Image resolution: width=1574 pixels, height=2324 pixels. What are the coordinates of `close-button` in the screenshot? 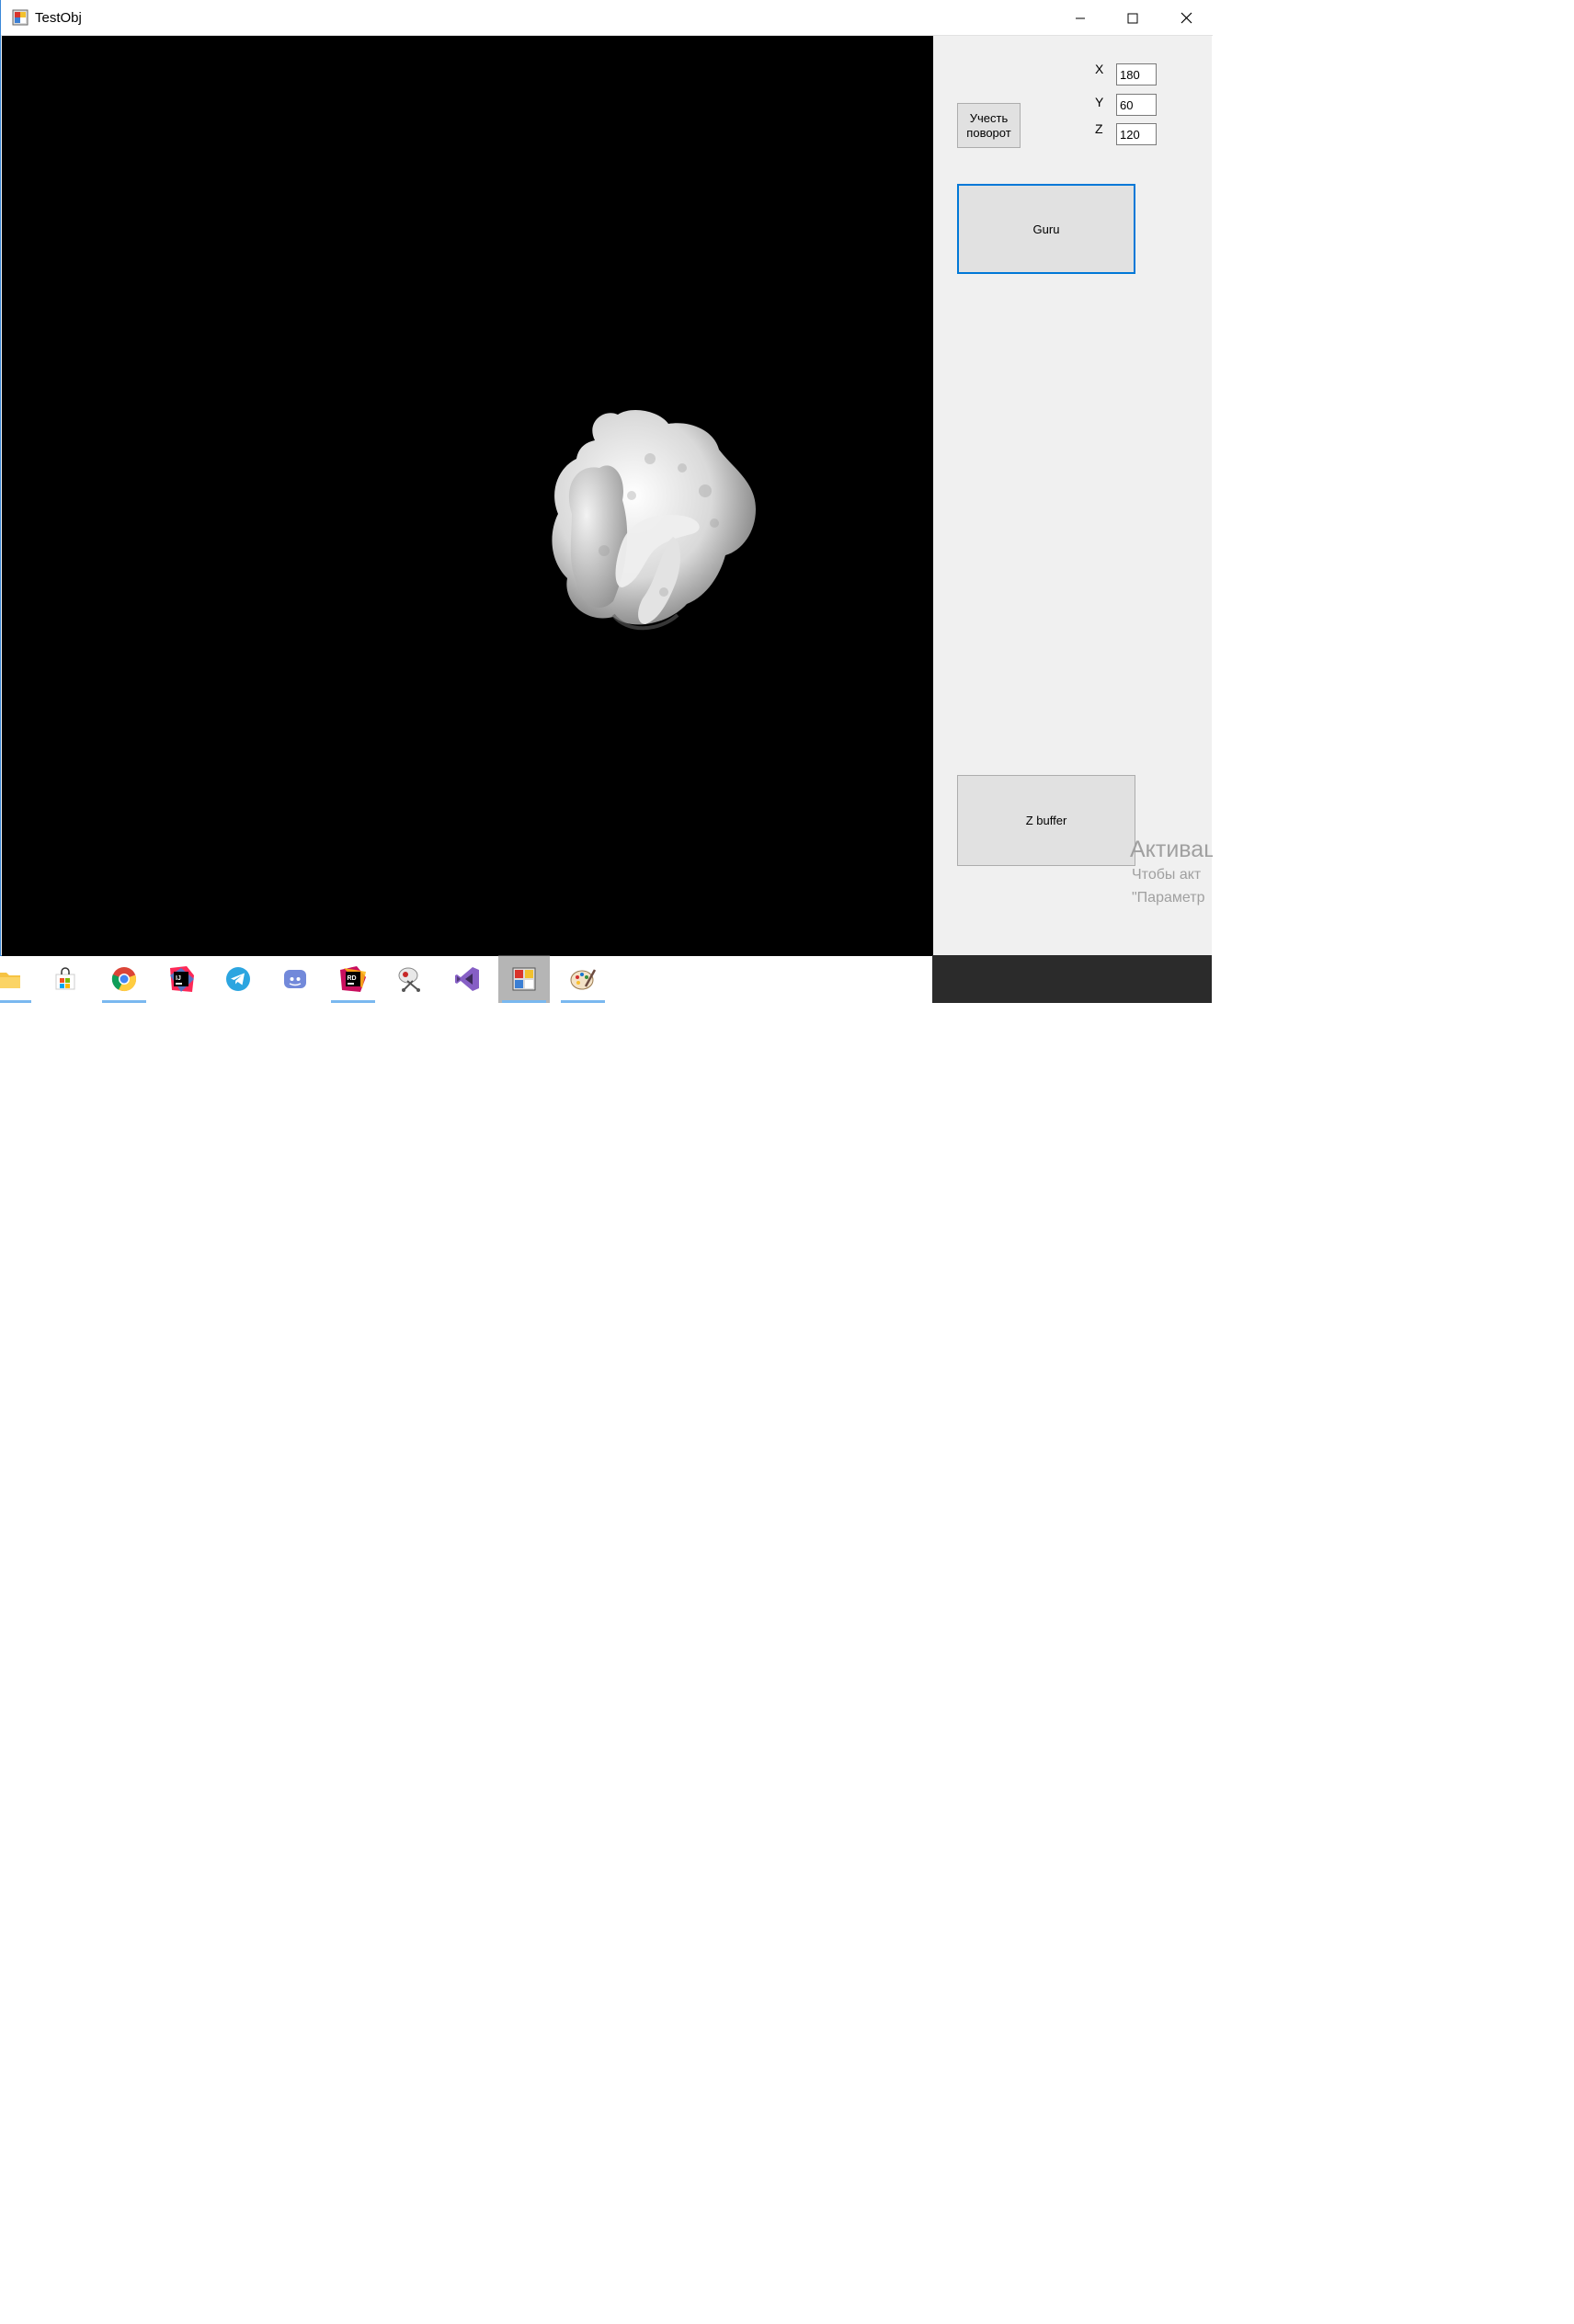 It's located at (1186, 18).